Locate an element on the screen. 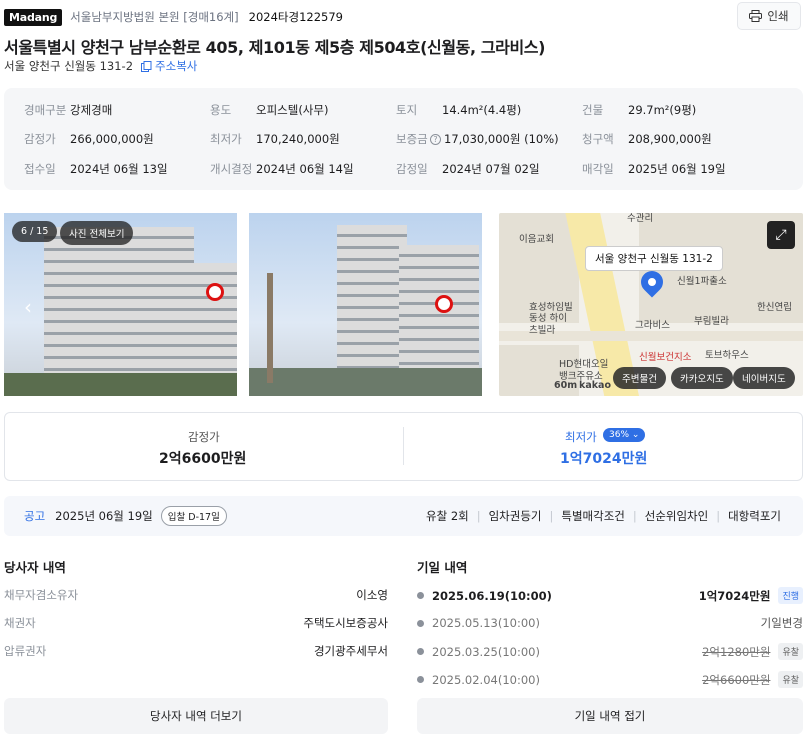 The height and width of the screenshot is (740, 807). party-row: 채무자겸소유자 이소영 is located at coordinates (196, 595).